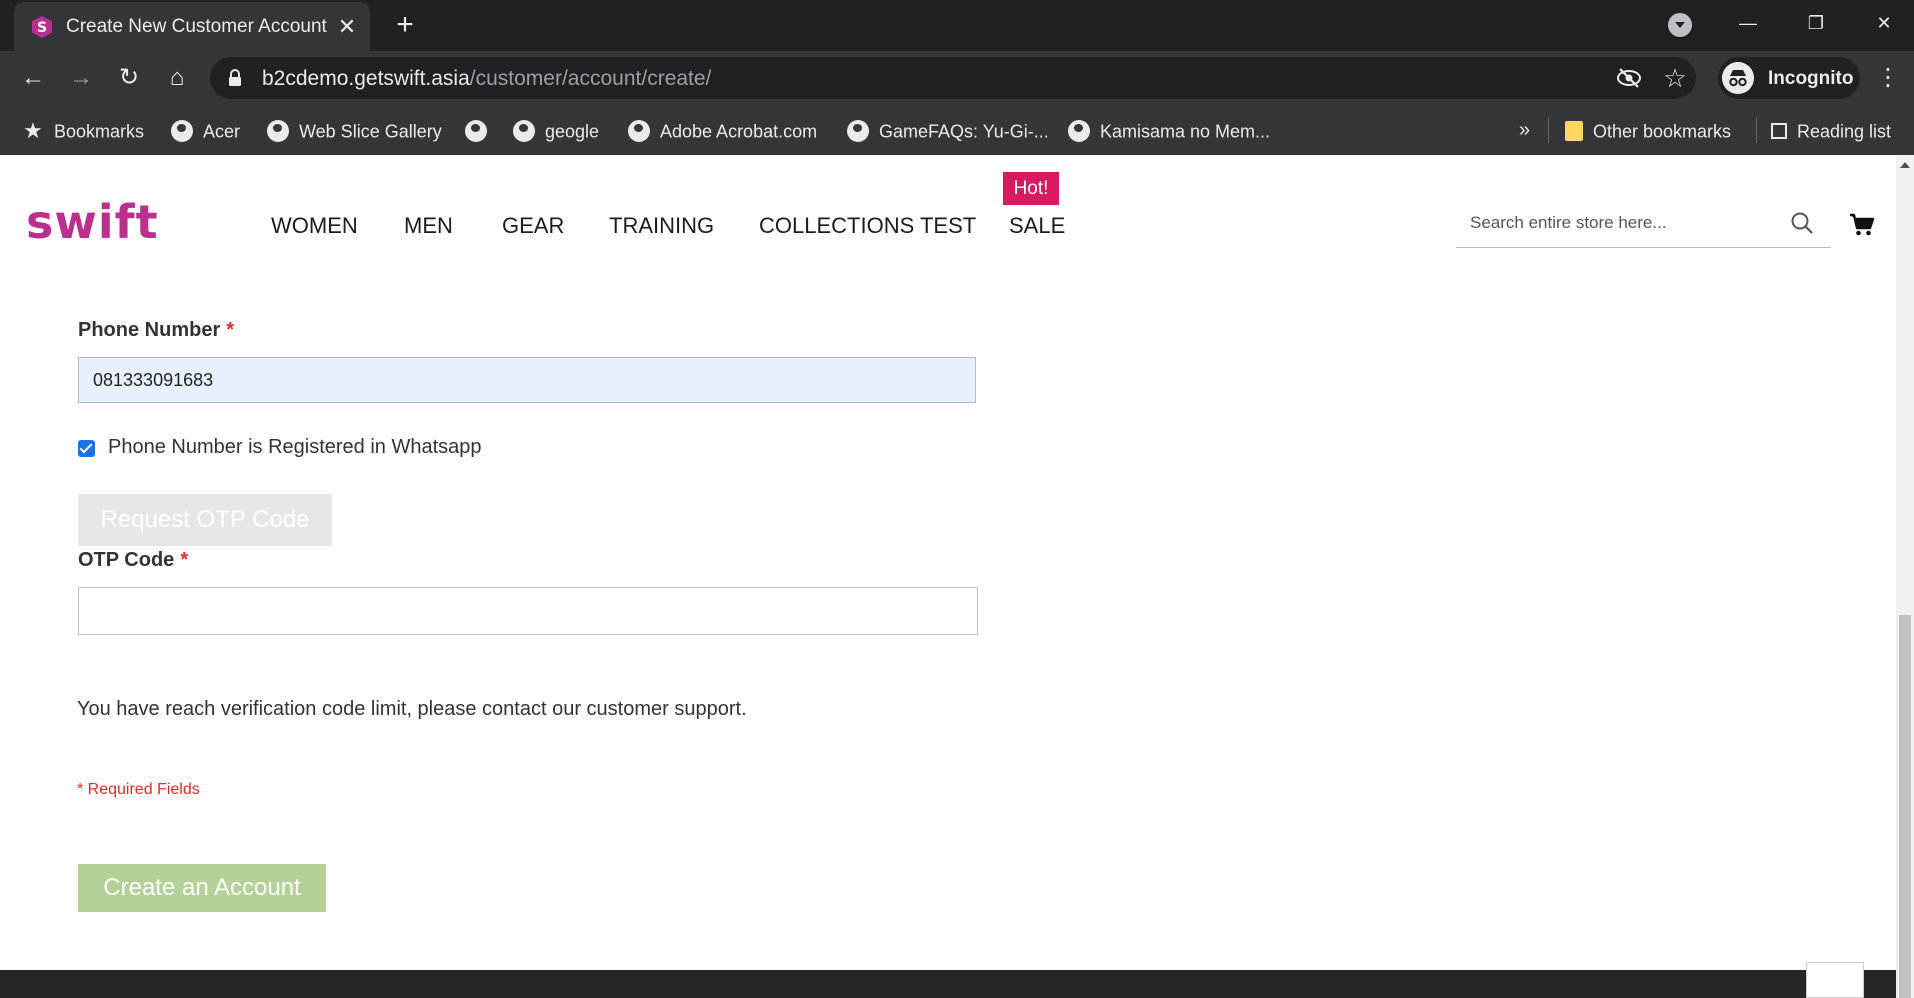 Image resolution: width=1914 pixels, height=998 pixels. What do you see at coordinates (533, 226) in the screenshot?
I see `nav-gear: GEAR` at bounding box center [533, 226].